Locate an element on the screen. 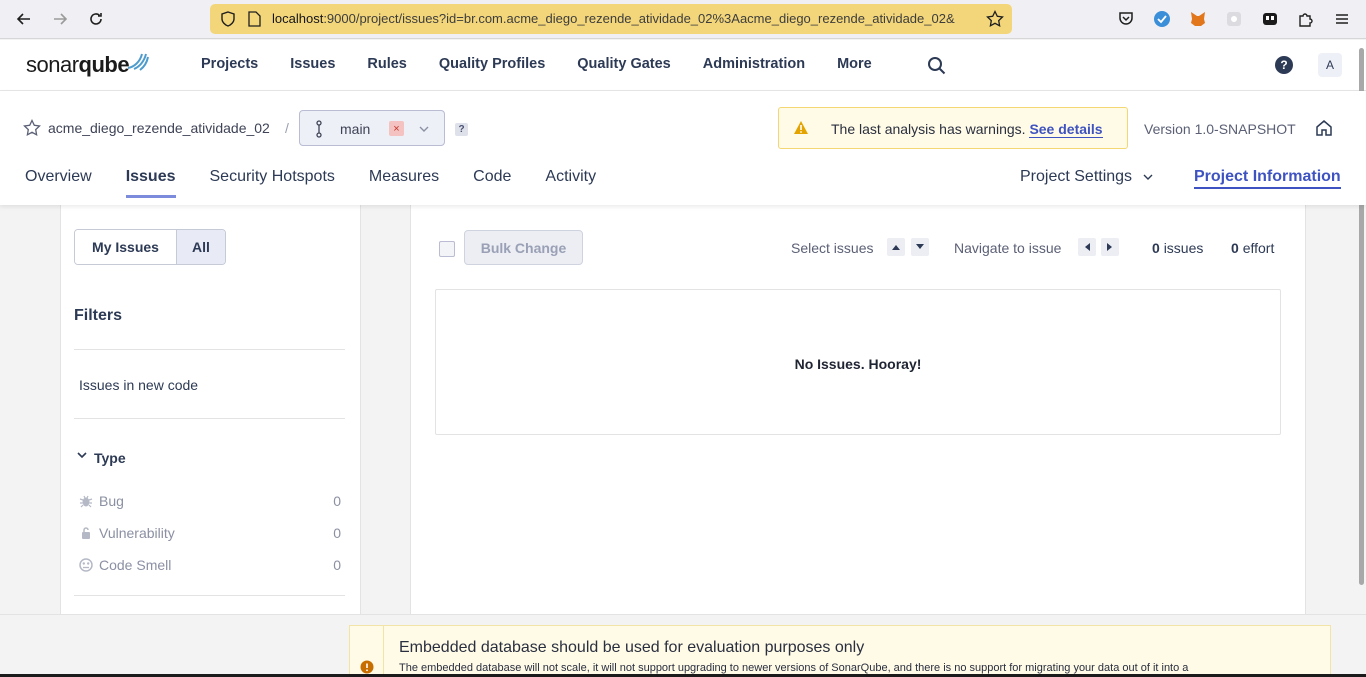 Image resolution: width=1366 pixels, height=677 pixels. avatar: A is located at coordinates (1330, 65).